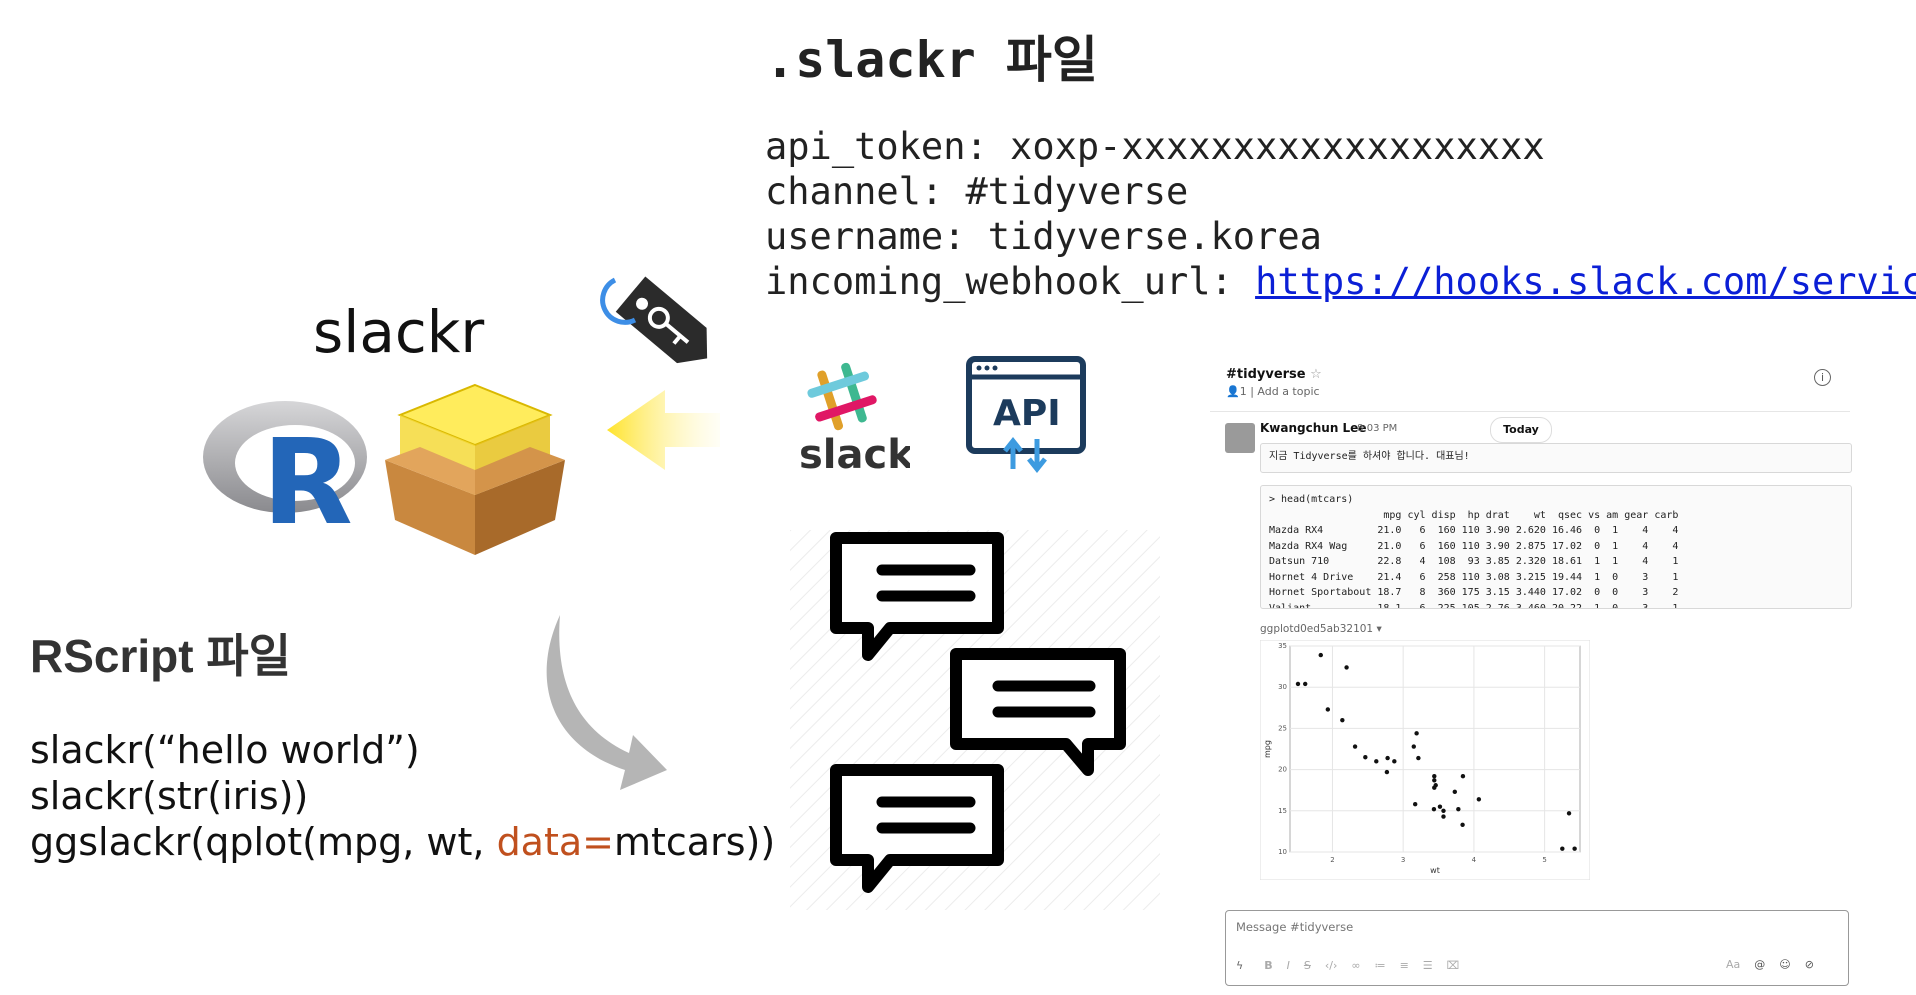  Describe the element at coordinates (663, 430) in the screenshot. I see `arrow-left-icon` at that location.